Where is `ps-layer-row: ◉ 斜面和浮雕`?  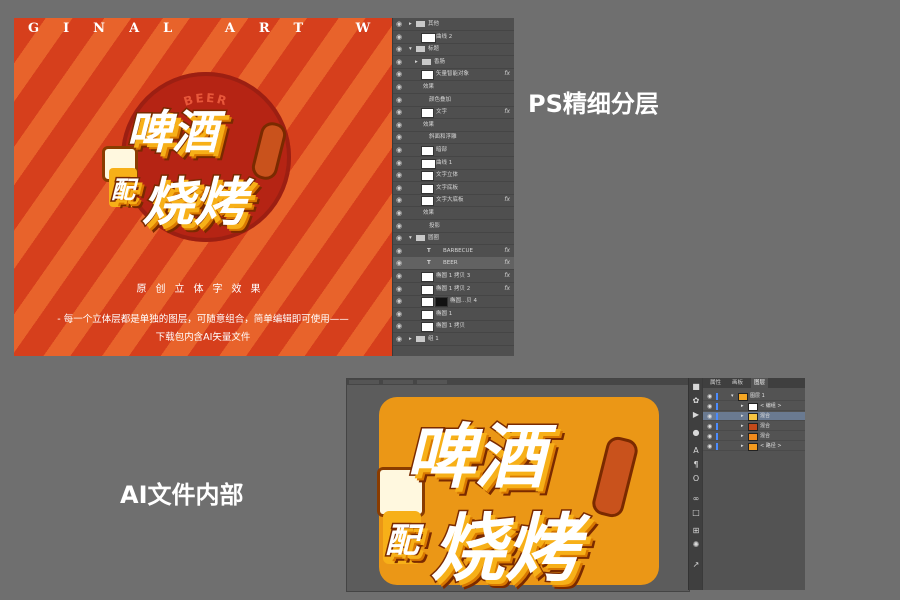 ps-layer-row: ◉ 斜面和浮雕 is located at coordinates (453, 138).